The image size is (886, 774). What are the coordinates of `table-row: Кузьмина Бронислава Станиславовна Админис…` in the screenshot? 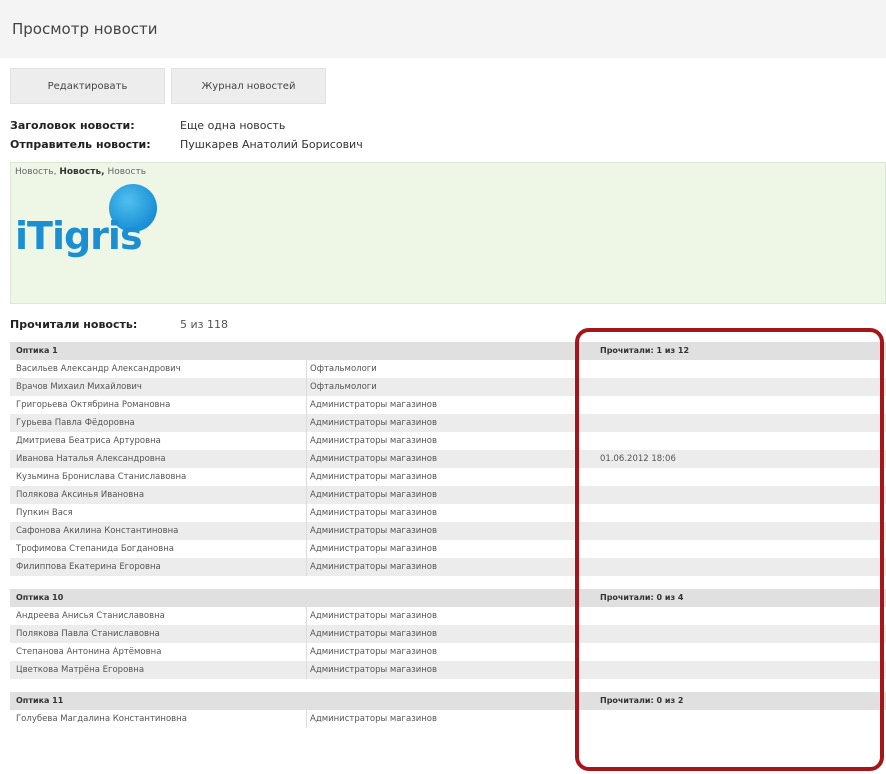 It's located at (448, 477).